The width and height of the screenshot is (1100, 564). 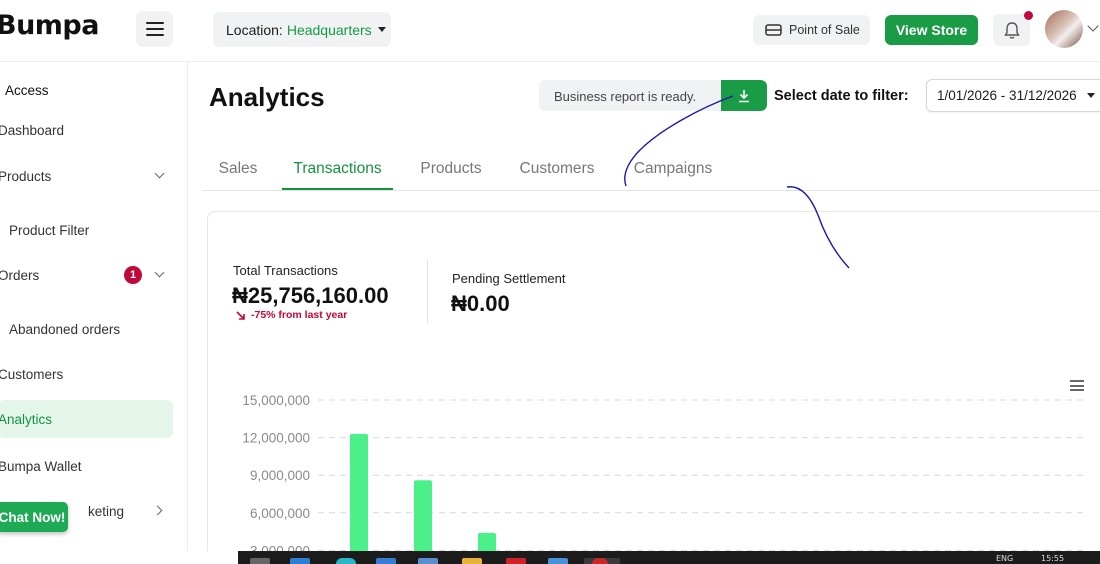 I want to click on point-of-sale-label: Point of Sale, so click(x=824, y=30).